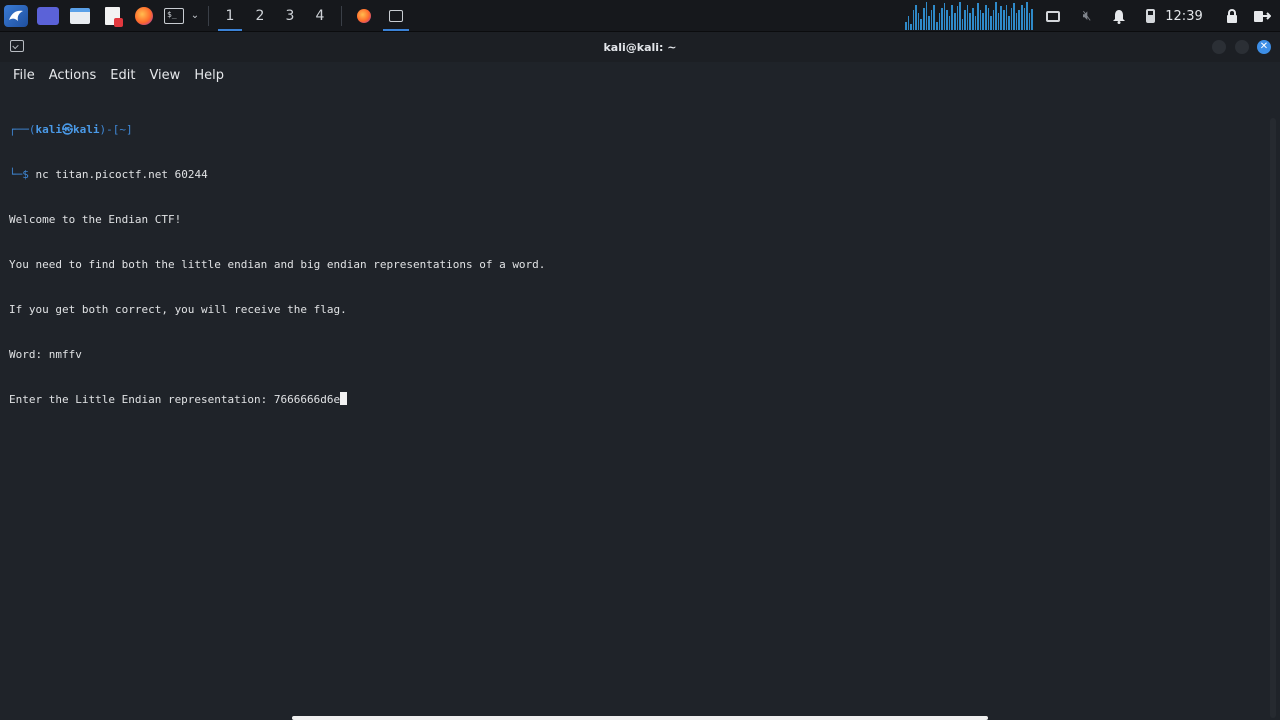 The height and width of the screenshot is (720, 1280). What do you see at coordinates (633, 129) in the screenshot?
I see `prompt-line-1: ┌──(kali㉿kali)-[~]` at bounding box center [633, 129].